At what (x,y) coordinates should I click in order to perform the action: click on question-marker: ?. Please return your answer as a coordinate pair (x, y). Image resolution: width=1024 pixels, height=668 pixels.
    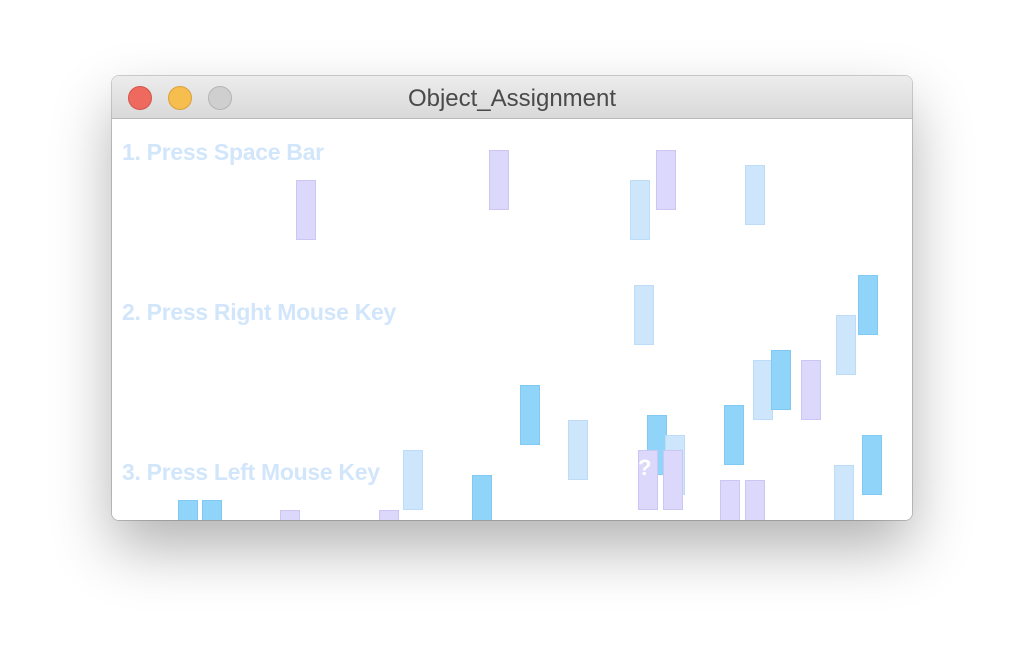
    Looking at the image, I should click on (645, 467).